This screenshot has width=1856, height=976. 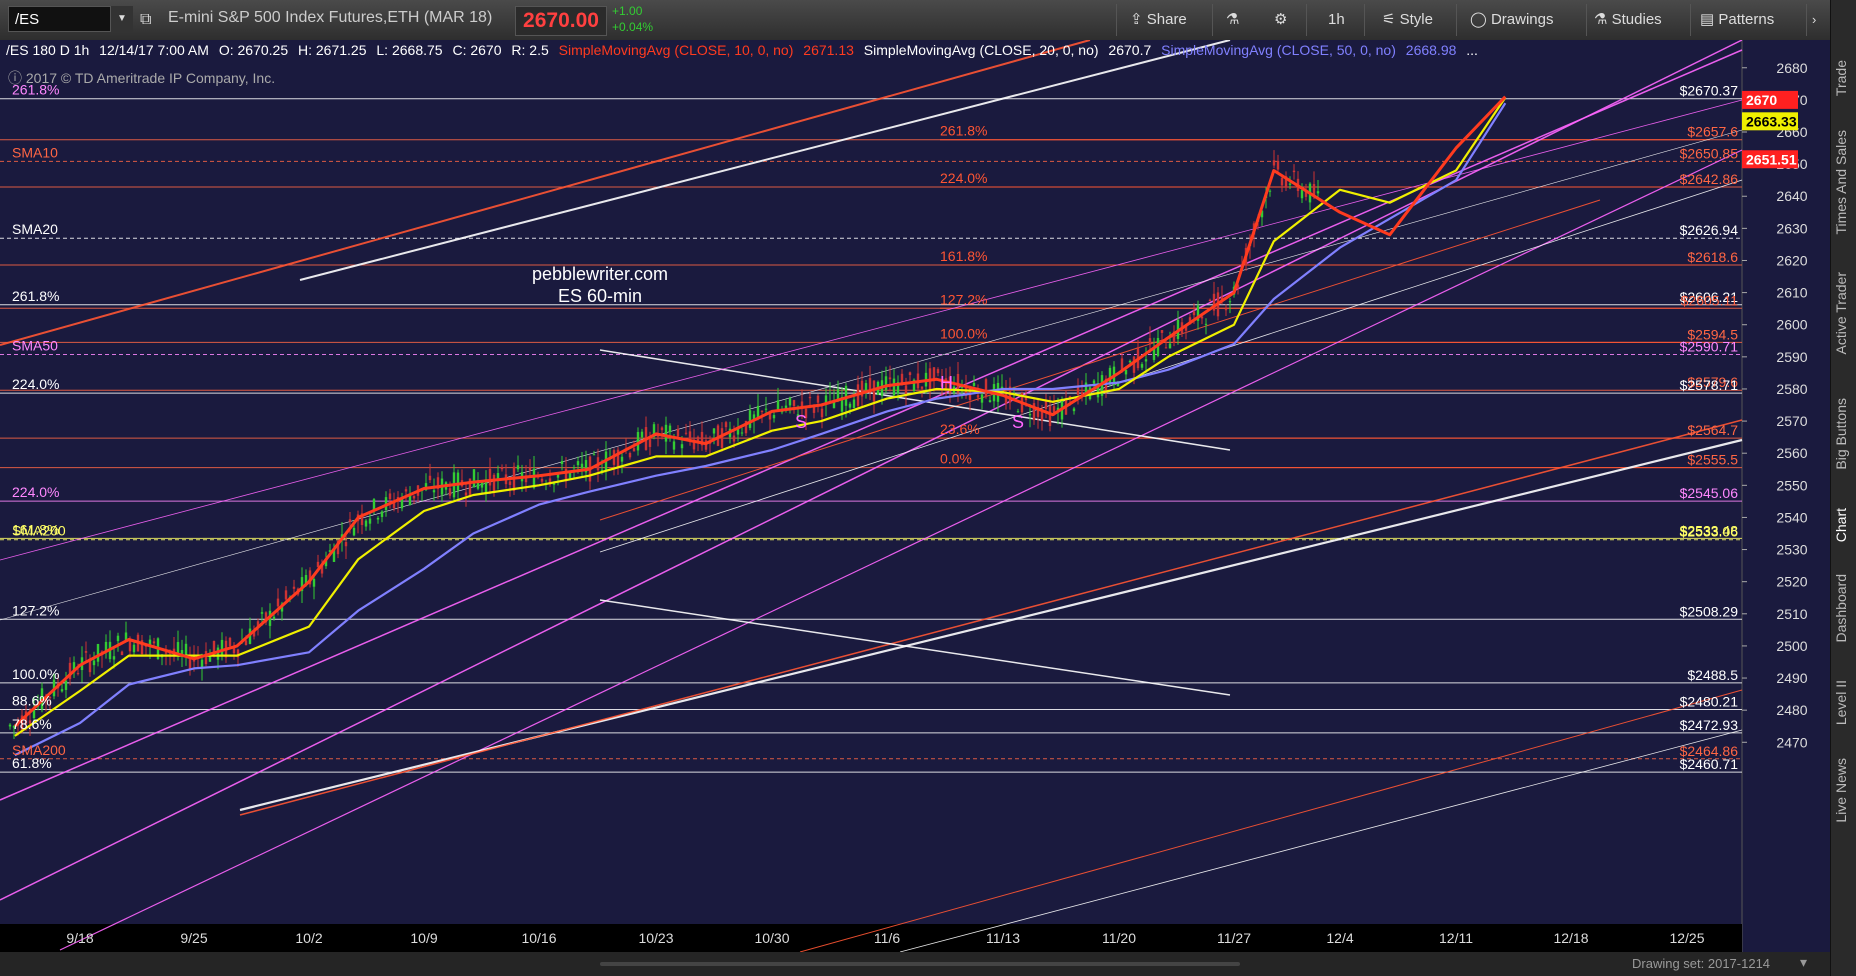 I want to click on timeframe-button: 1h, so click(x=1336, y=20).